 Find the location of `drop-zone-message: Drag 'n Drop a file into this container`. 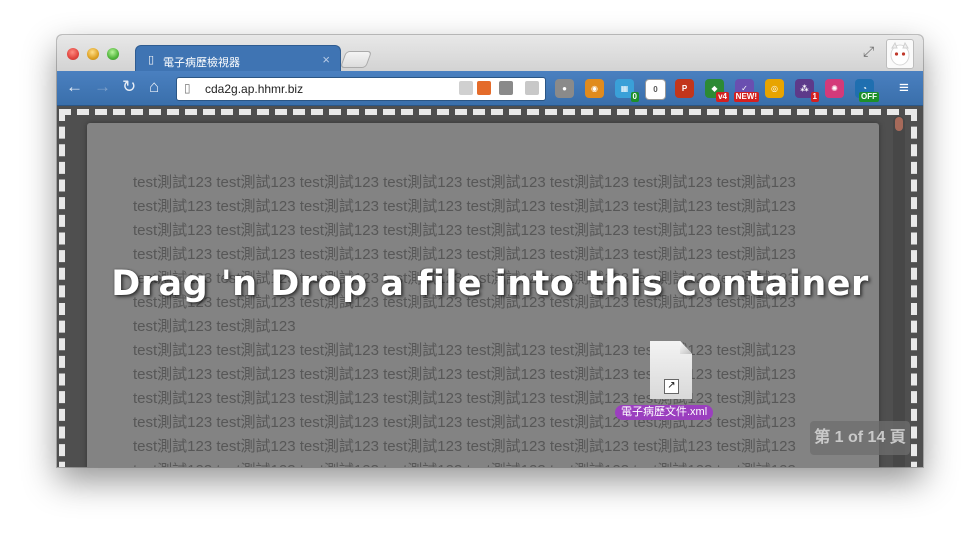

drop-zone-message: Drag 'n Drop a file into this container is located at coordinates (490, 284).